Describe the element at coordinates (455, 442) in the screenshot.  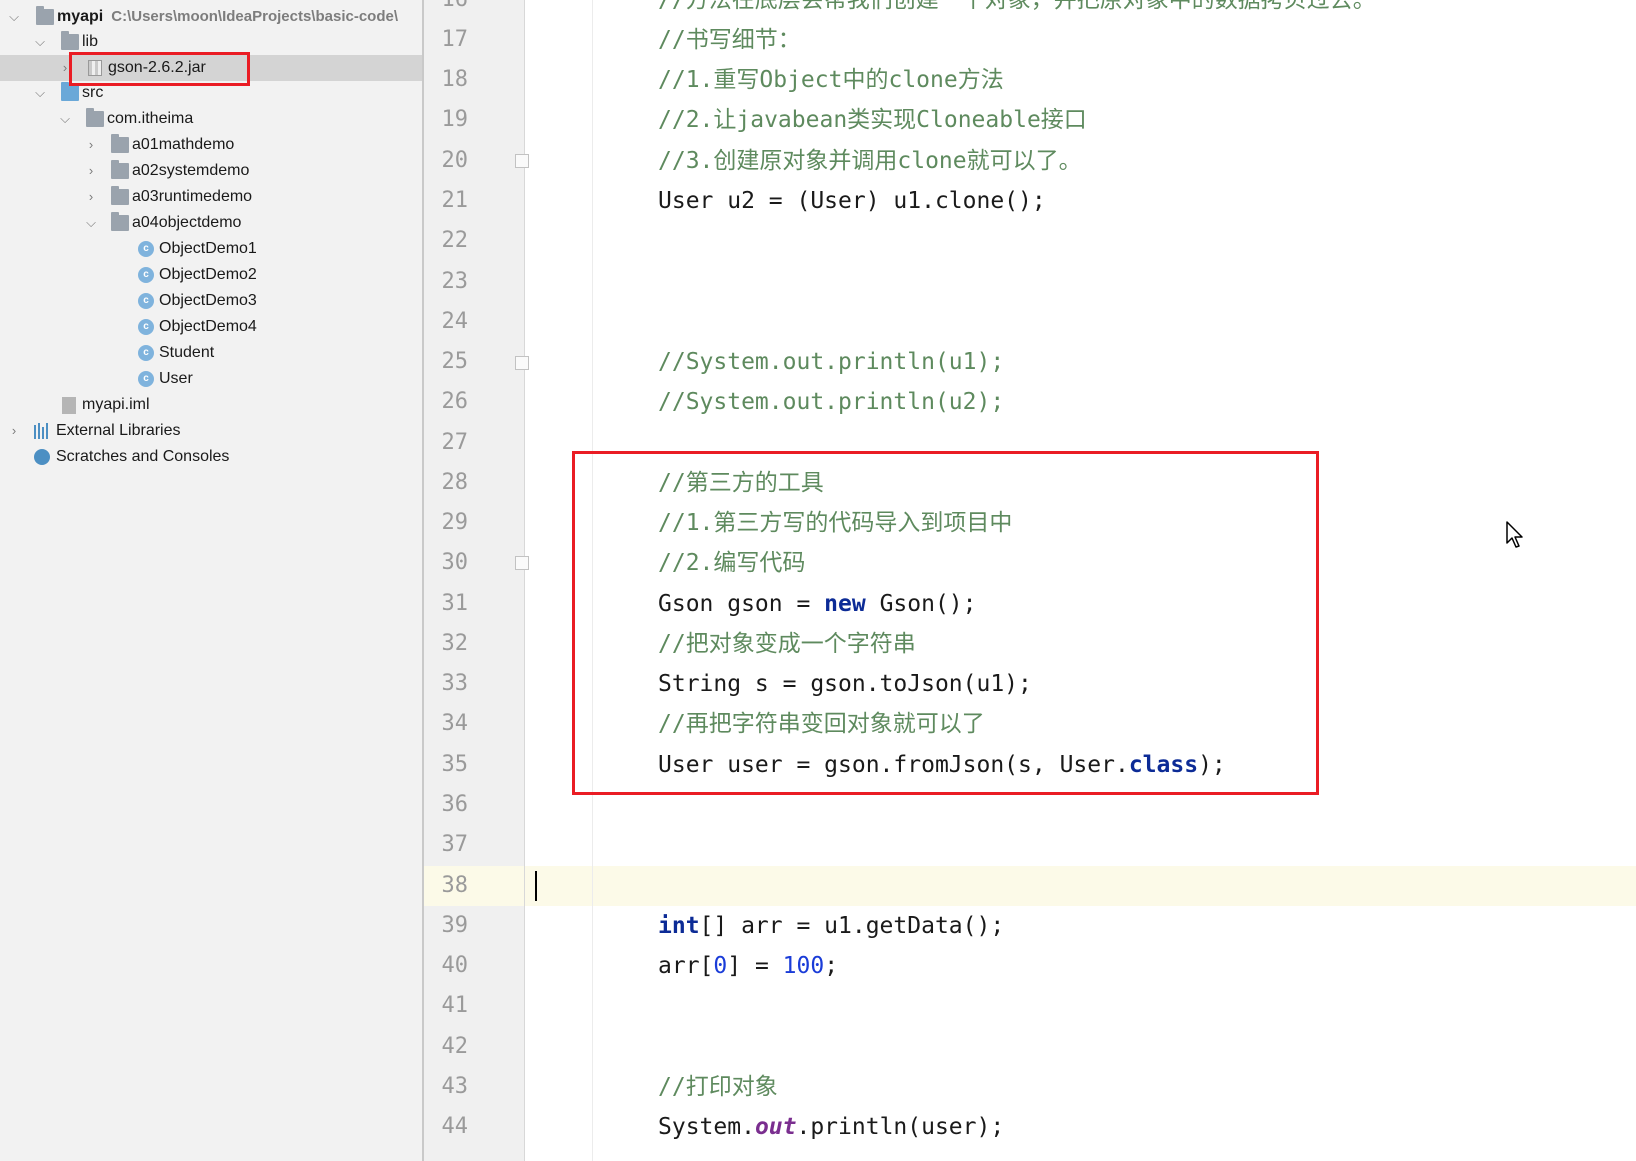
I see `line-number: 27` at that location.